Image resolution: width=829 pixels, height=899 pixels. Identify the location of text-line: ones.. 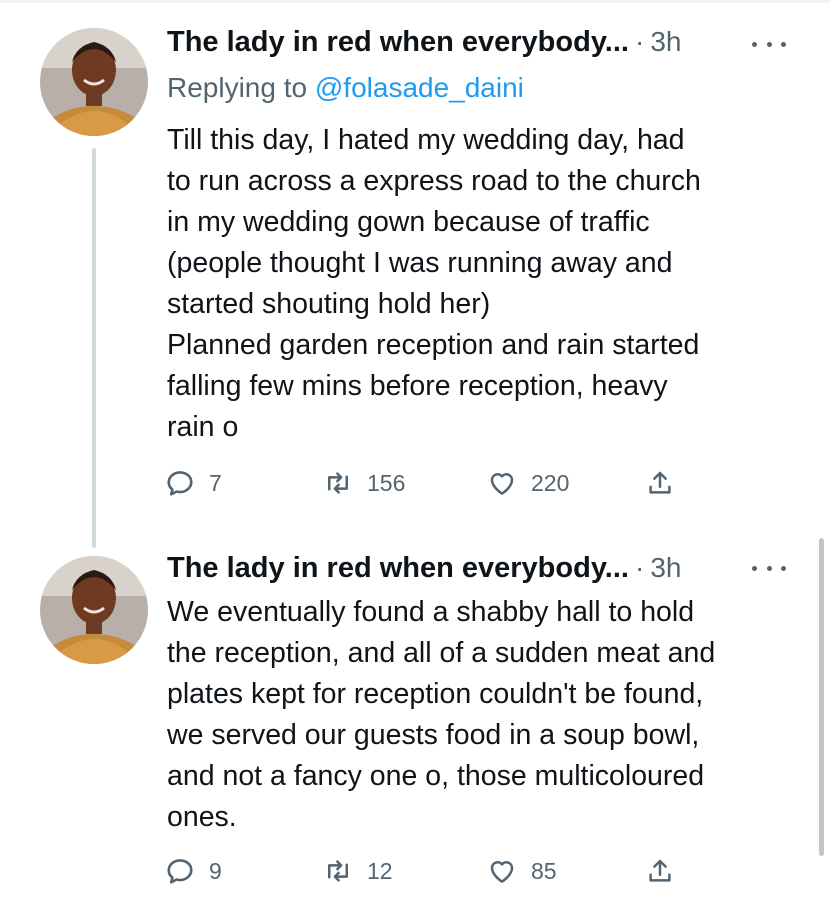
(202, 817).